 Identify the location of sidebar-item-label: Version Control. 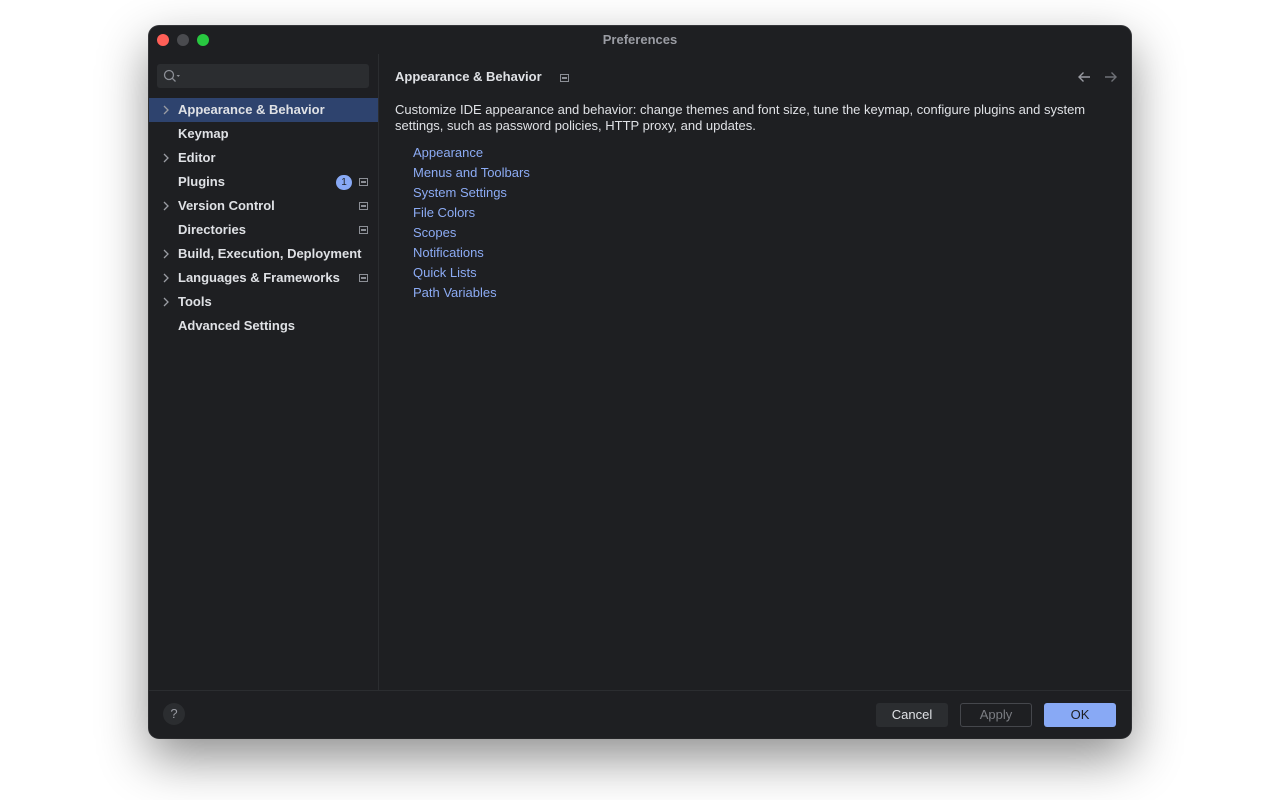
(226, 205).